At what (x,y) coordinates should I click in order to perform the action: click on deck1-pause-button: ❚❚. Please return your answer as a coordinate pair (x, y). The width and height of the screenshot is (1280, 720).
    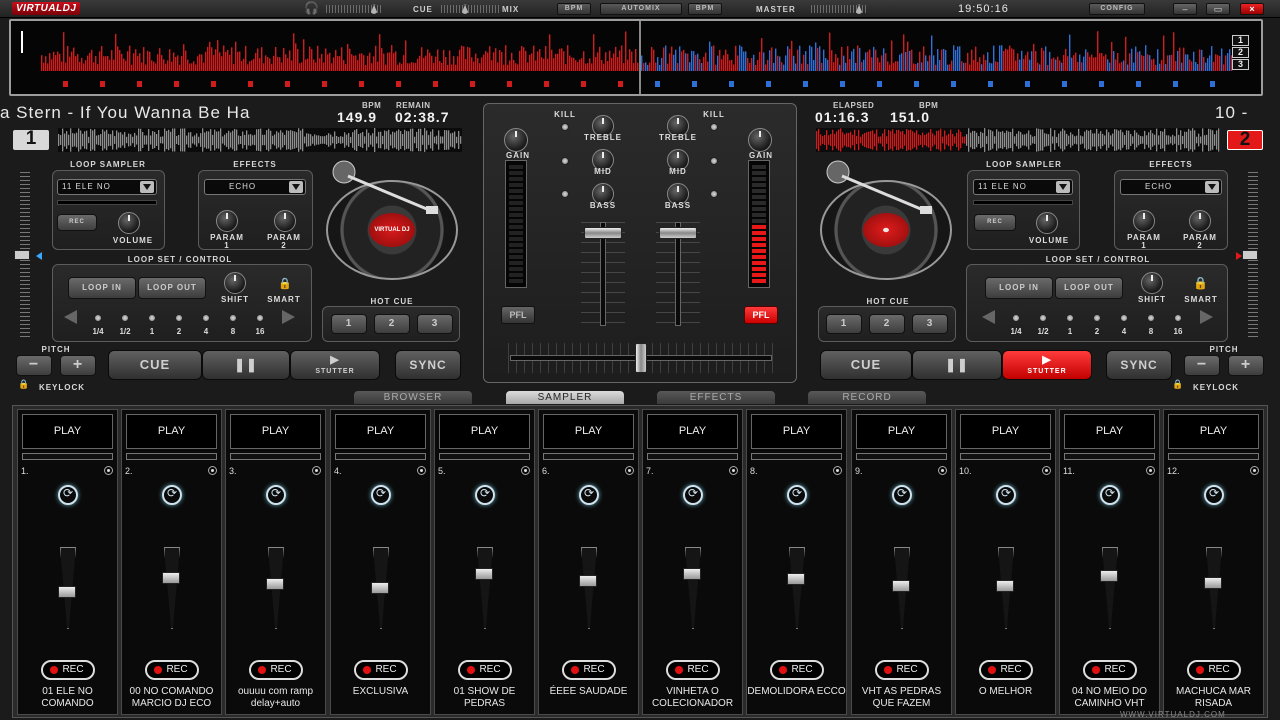
    Looking at the image, I should click on (246, 365).